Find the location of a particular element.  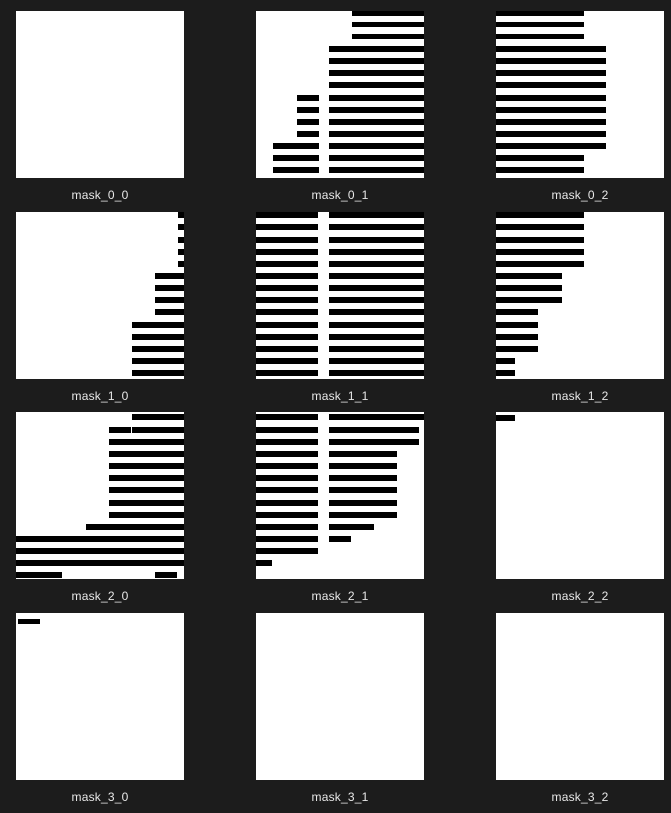

mask-tile-2-0: mask_2_0 is located at coordinates (100, 507).